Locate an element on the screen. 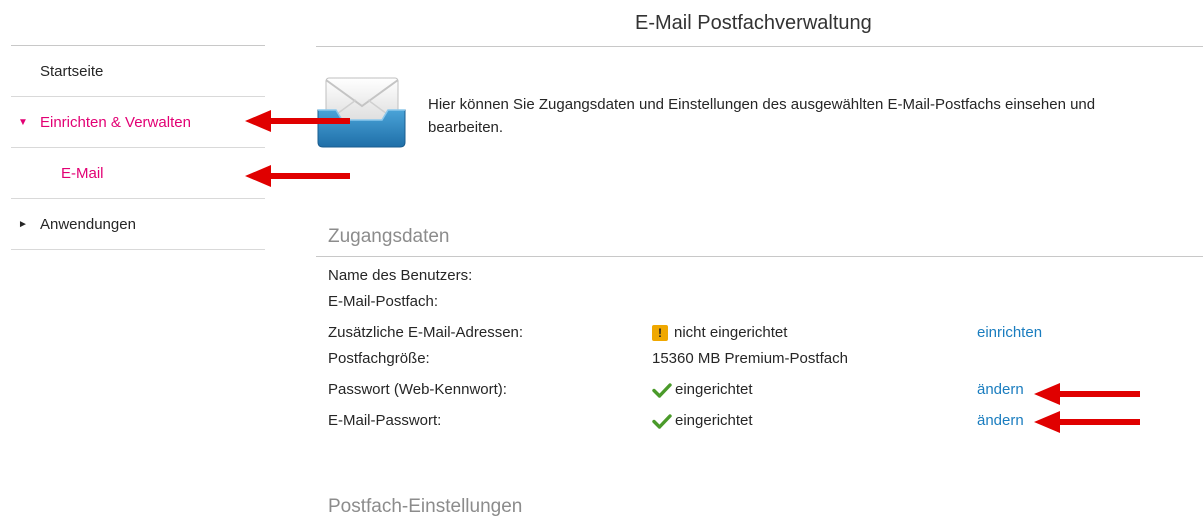 The width and height of the screenshot is (1203, 518). row-value: ! nicht eingerichtet is located at coordinates (719, 332).